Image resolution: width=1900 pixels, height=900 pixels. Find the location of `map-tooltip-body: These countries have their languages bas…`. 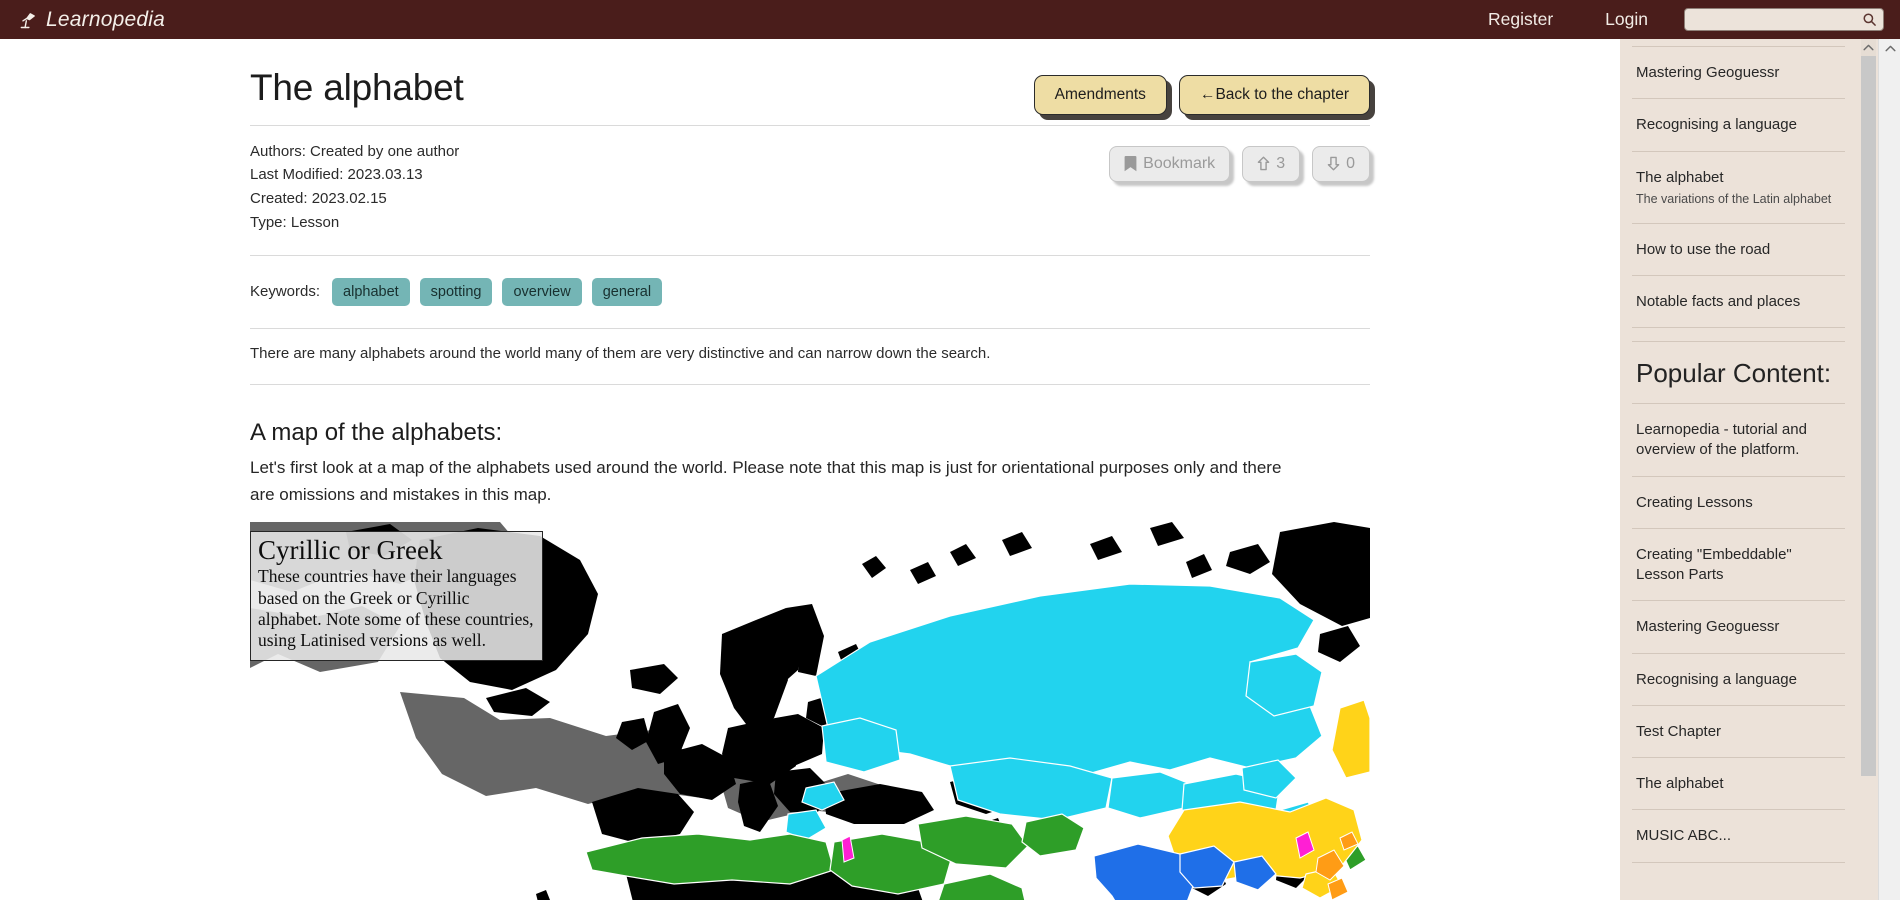

map-tooltip-body: These countries have their languages bas… is located at coordinates (396, 608).